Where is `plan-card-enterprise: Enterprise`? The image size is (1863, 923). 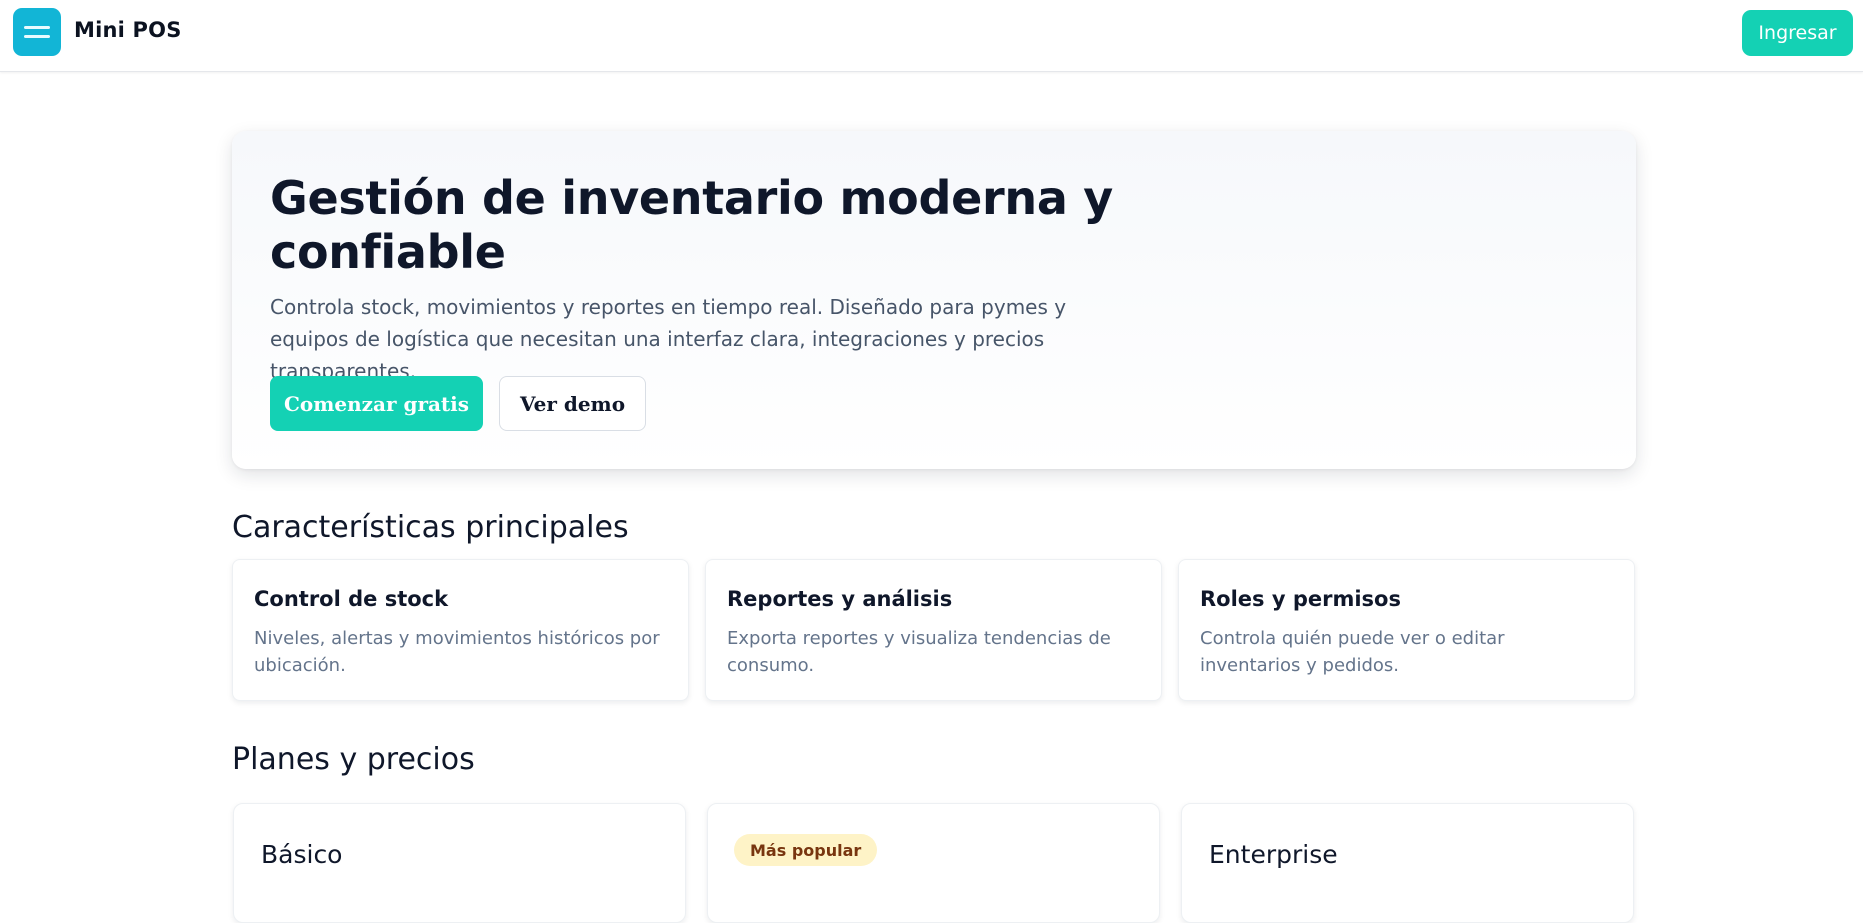 plan-card-enterprise: Enterprise is located at coordinates (1407, 863).